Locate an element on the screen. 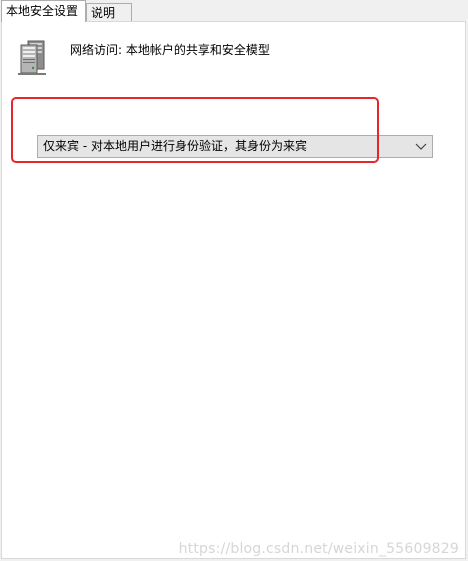  security-model-selected-value: 仅来宾 - 对本地用户进行身份验证，其身份为来宾 is located at coordinates (175, 146).